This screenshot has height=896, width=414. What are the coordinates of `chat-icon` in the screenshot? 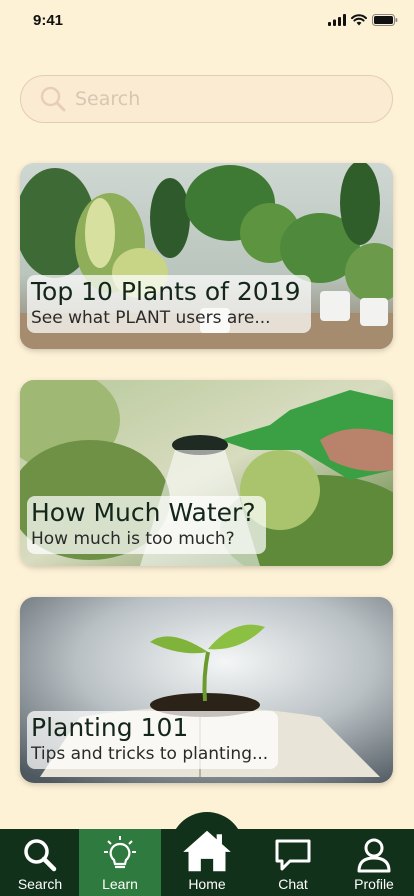 It's located at (293, 855).